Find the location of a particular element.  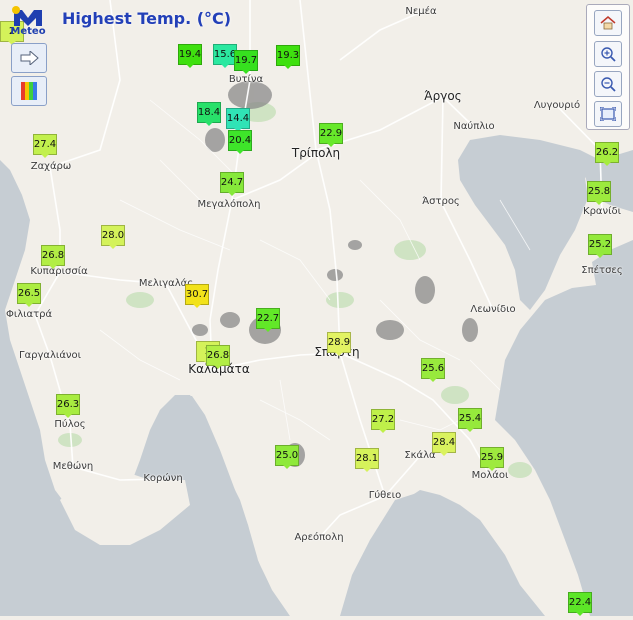

temperature-marker: 26.5 is located at coordinates (29, 295).